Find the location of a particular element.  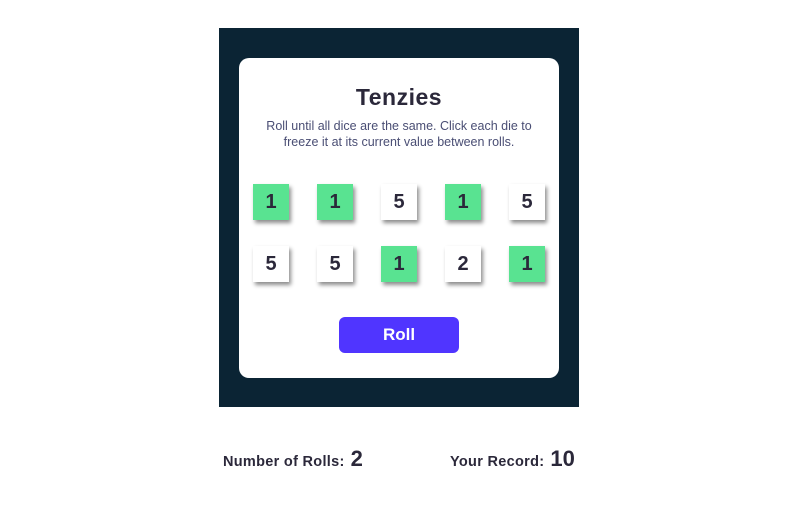

dice-grid: 1 1 5 1 5 5 5 1 2 1 is located at coordinates (399, 233).